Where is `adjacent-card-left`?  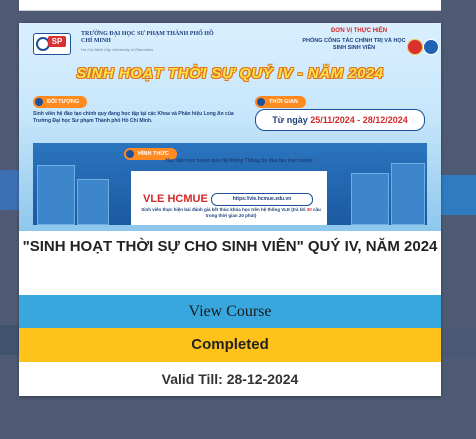
adjacent-card-left is located at coordinates (9, 190).